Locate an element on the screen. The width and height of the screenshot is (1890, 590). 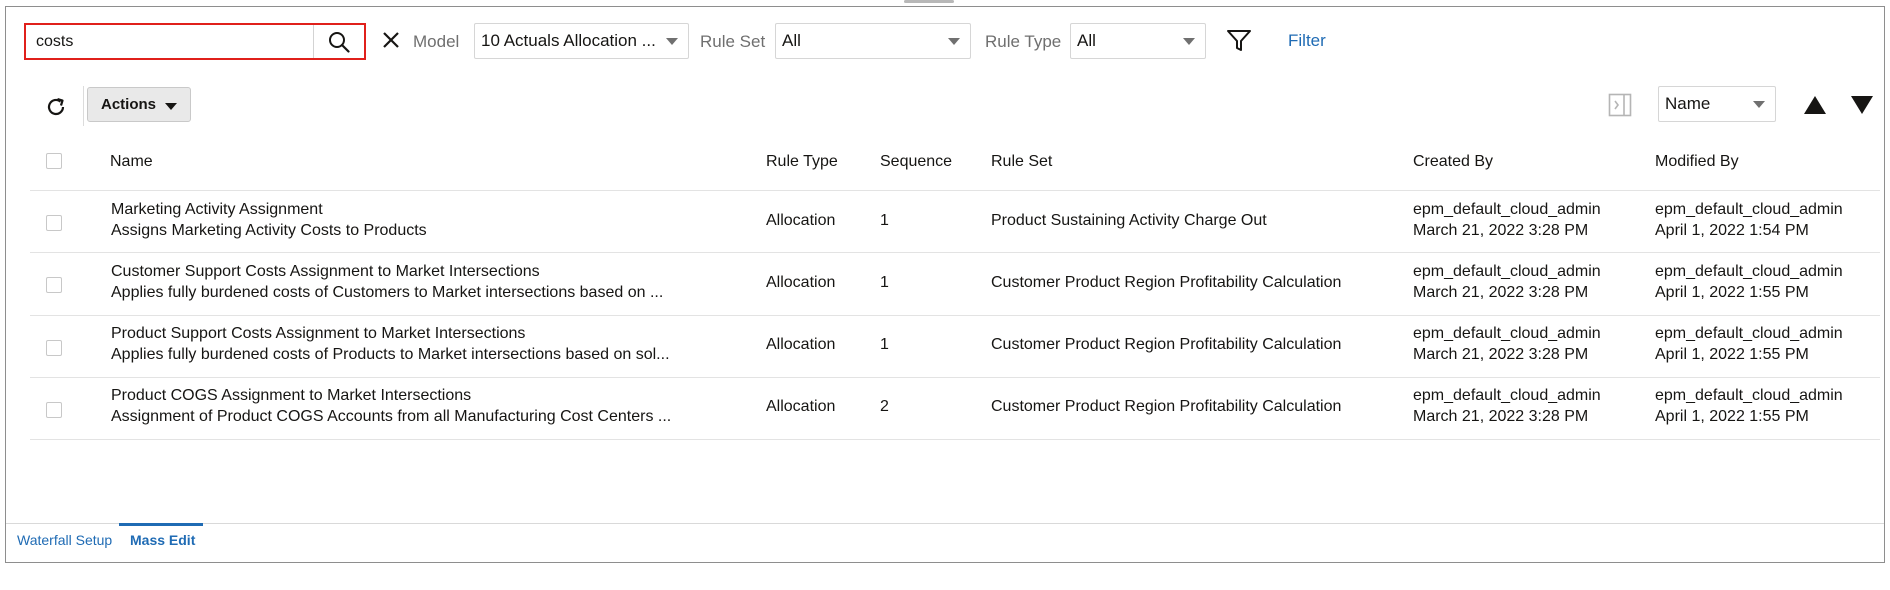
column-header-sequence: Sequence is located at coordinates (916, 162).